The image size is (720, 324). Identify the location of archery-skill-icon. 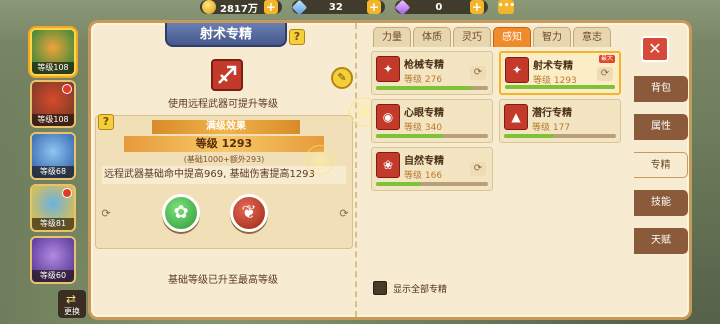
(227, 75).